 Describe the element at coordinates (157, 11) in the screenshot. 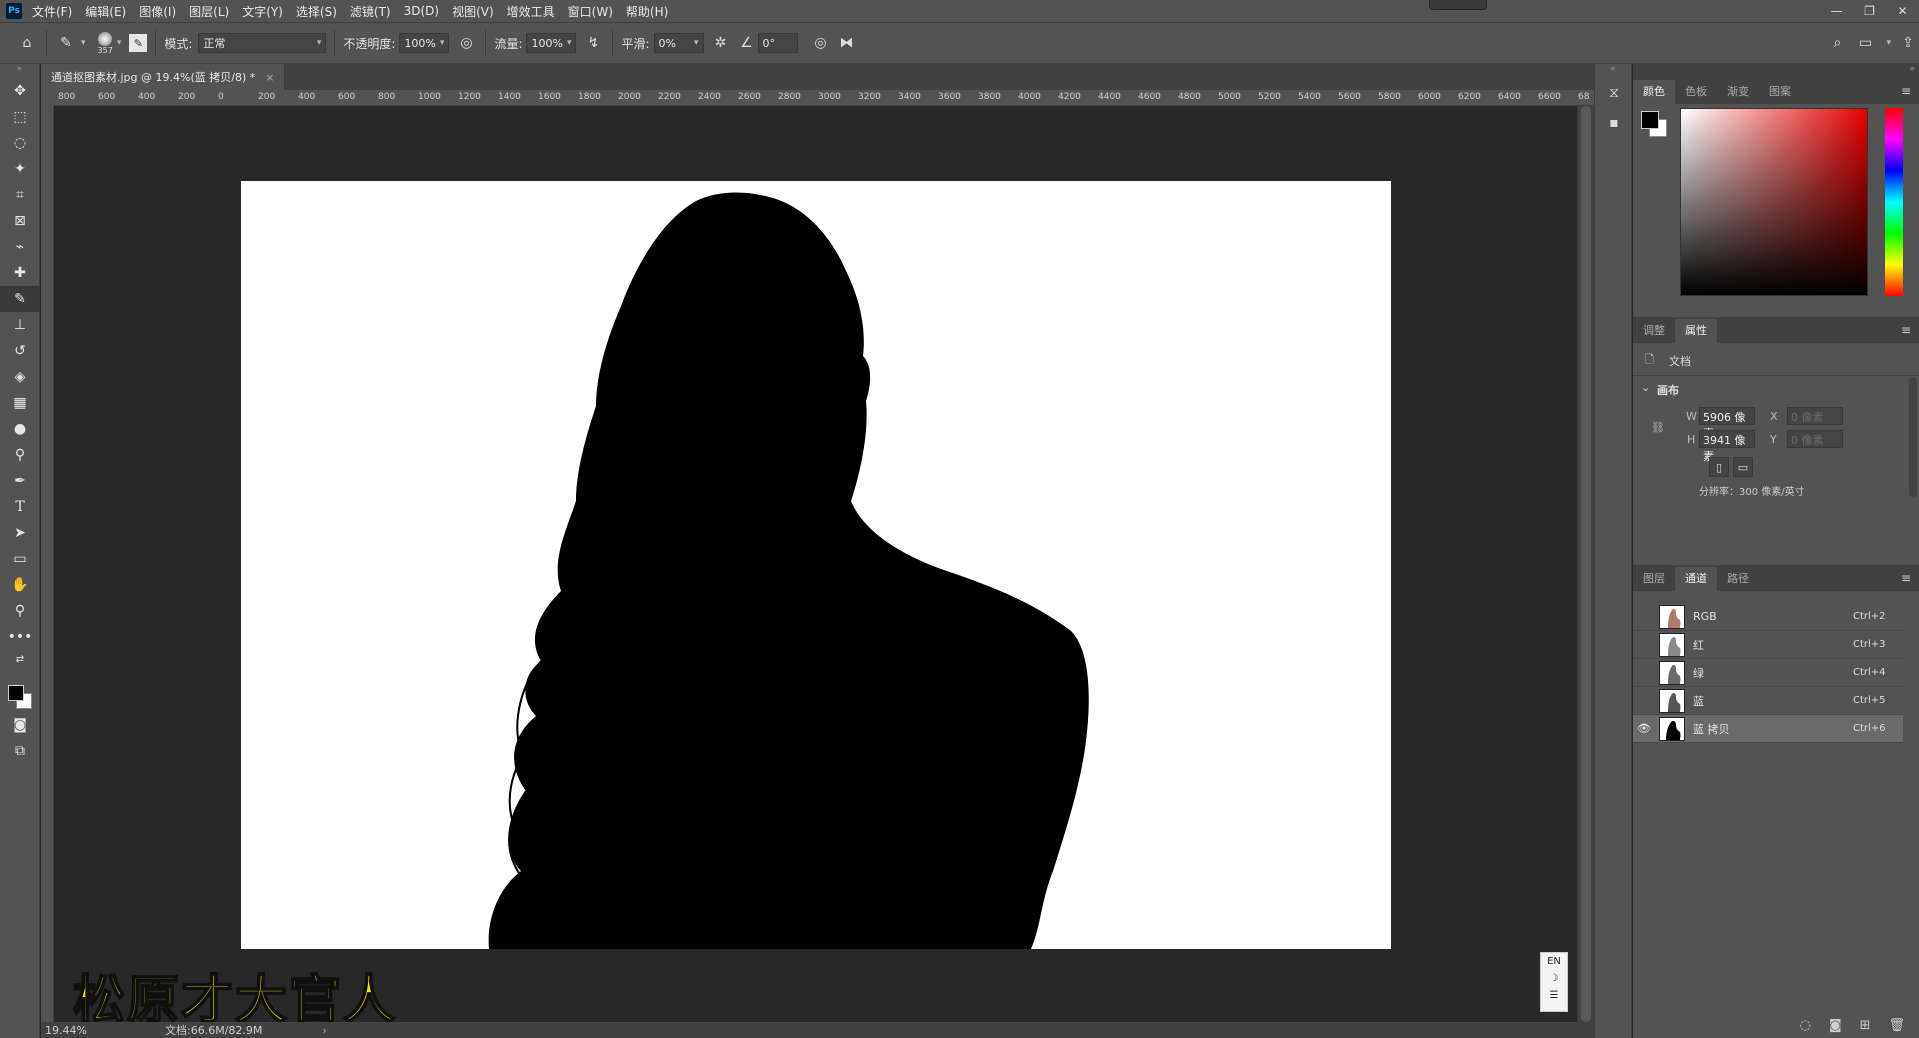

I see `menu-image: 图像(I)` at that location.